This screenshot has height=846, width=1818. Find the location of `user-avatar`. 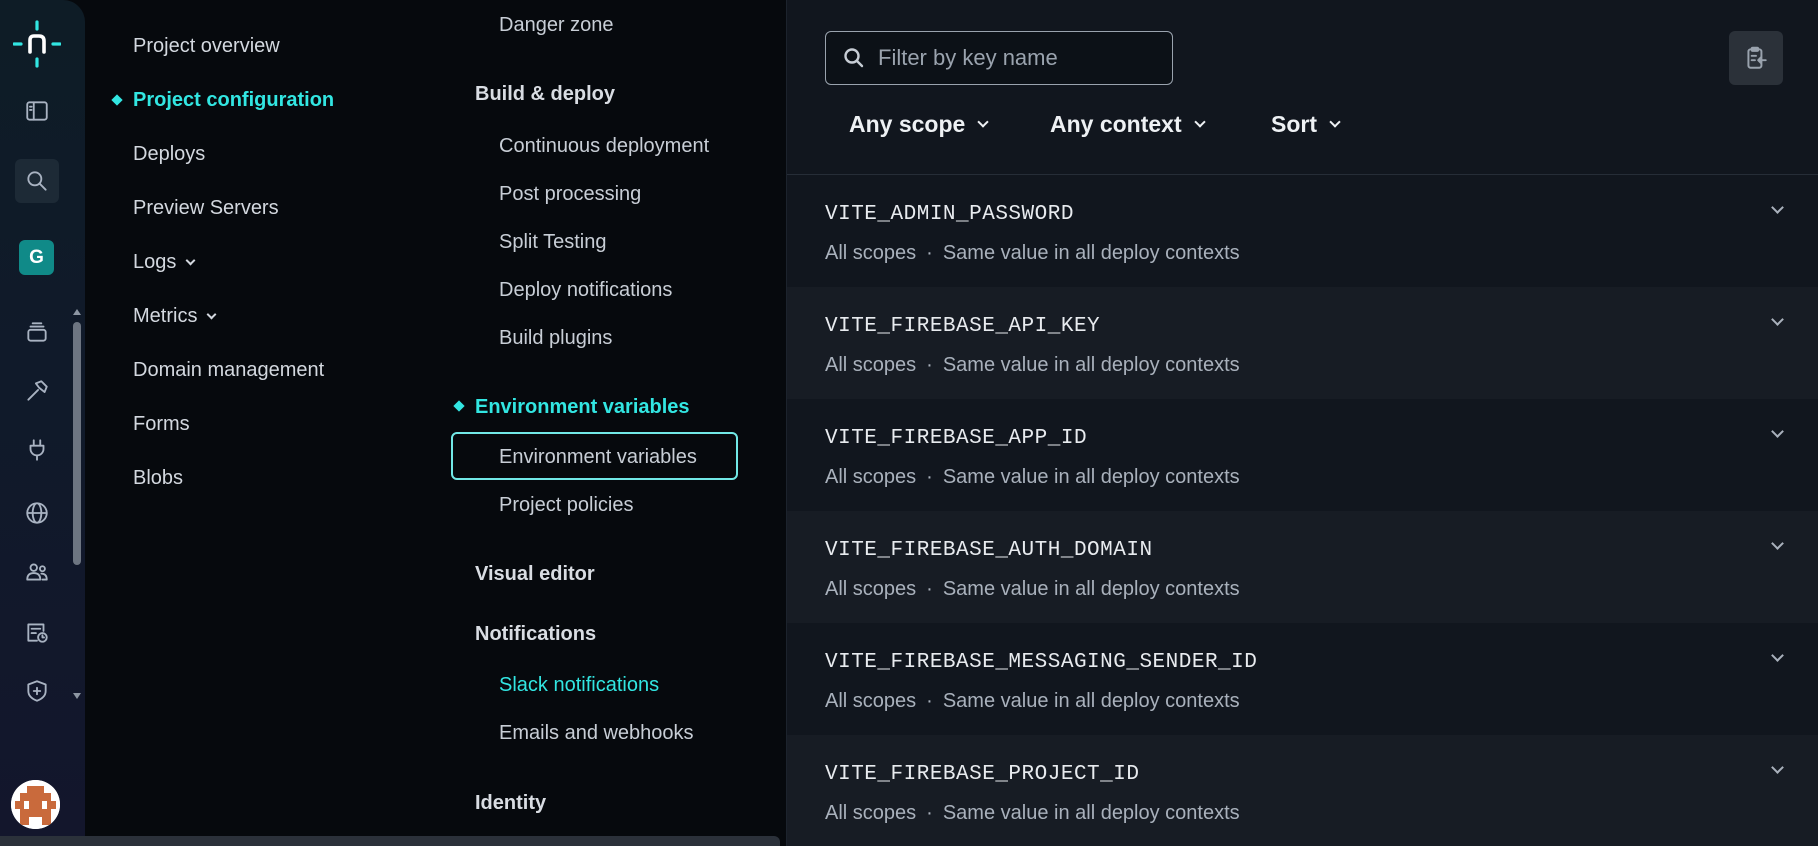

user-avatar is located at coordinates (35, 804).